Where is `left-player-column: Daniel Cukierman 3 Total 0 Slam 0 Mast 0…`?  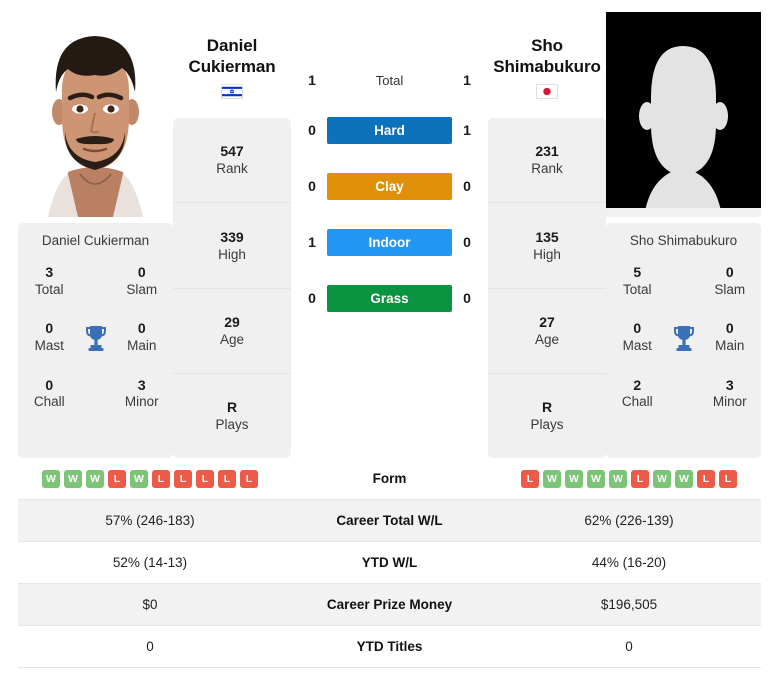
left-player-column: Daniel Cukierman 3 Total 0 Slam 0 Mast 0… is located at coordinates (95, 235).